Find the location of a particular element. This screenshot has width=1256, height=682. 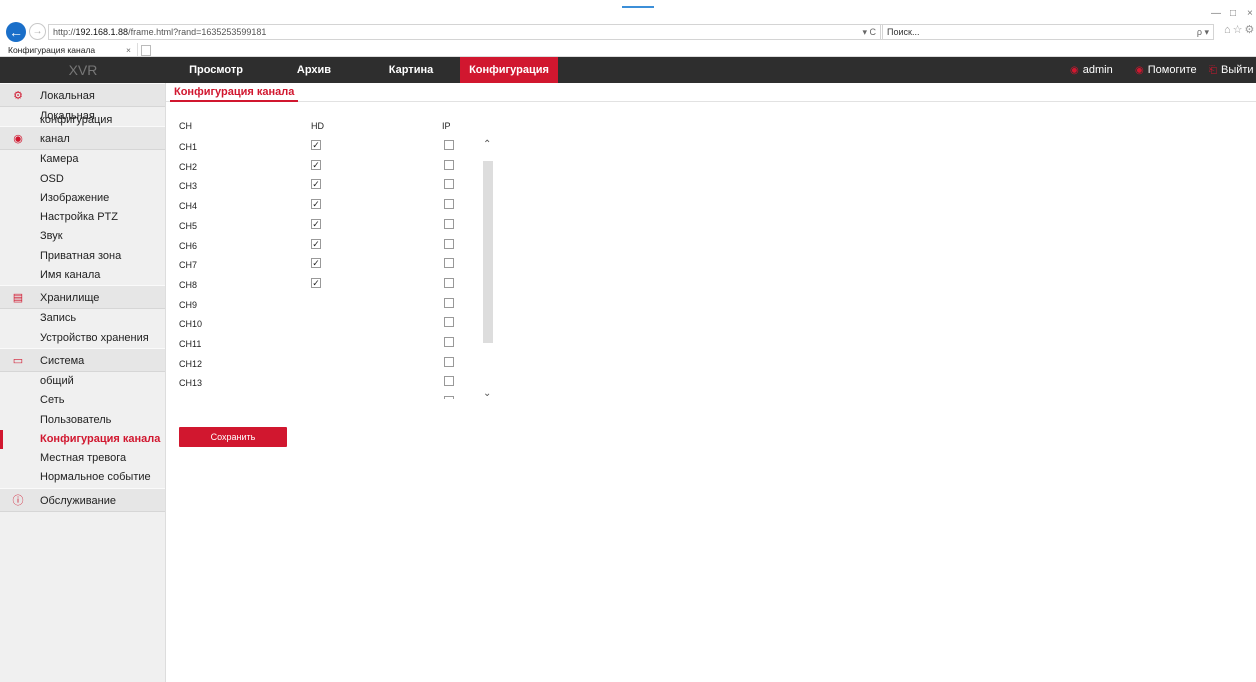

channel-list-scrollbar: ⌃ ⌄ is located at coordinates (488, 270).